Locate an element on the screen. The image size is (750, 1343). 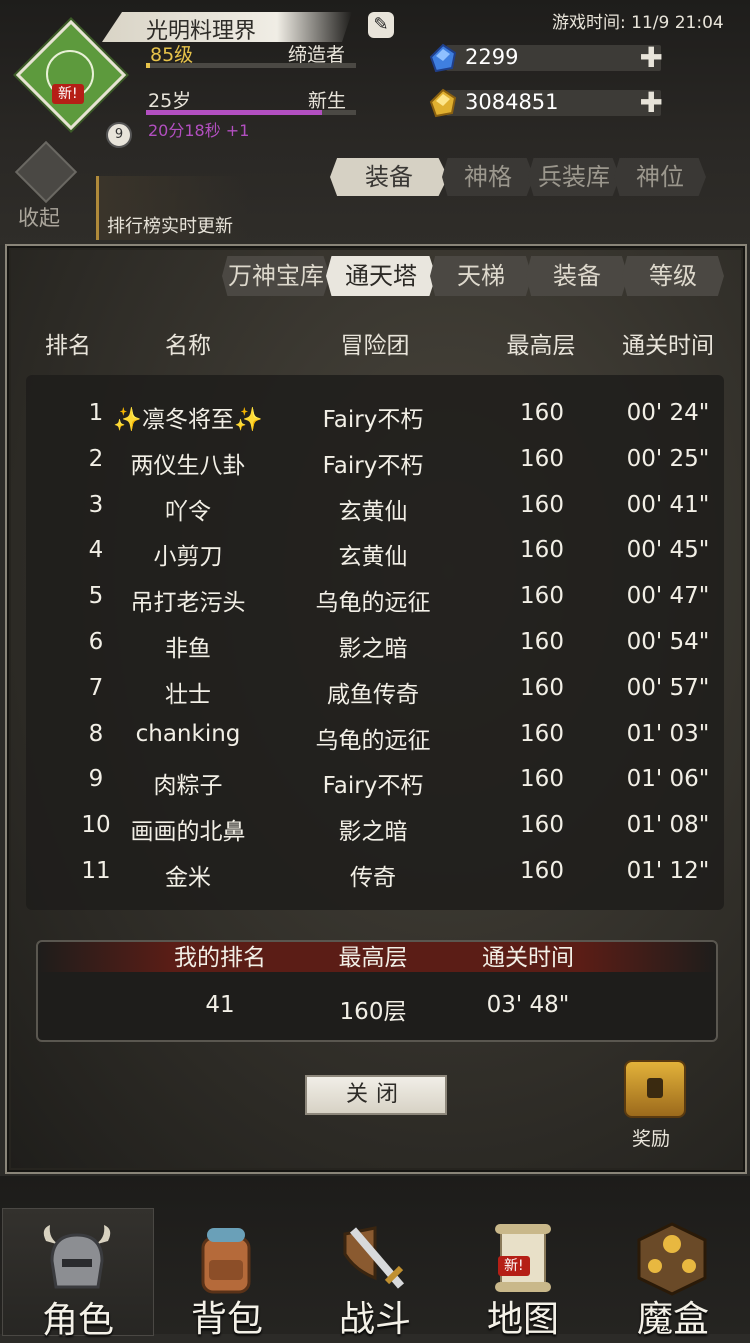
column-header-name: 名称 is located at coordinates (188, 346).